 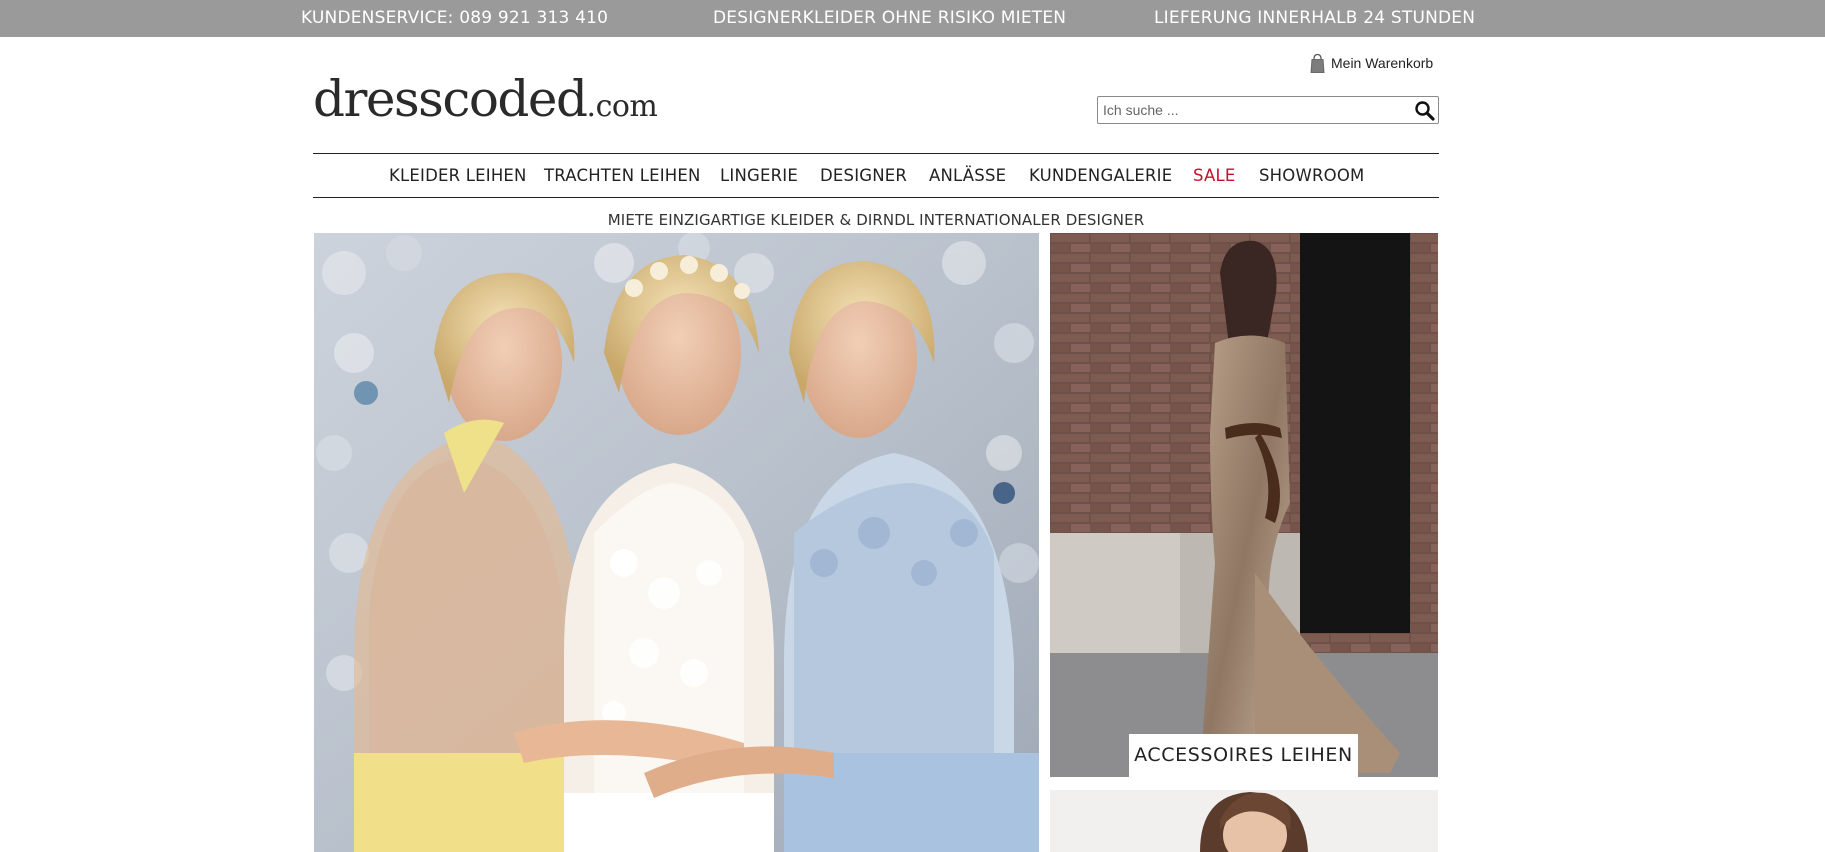 What do you see at coordinates (622, 106) in the screenshot?
I see `logo-tld: .com` at bounding box center [622, 106].